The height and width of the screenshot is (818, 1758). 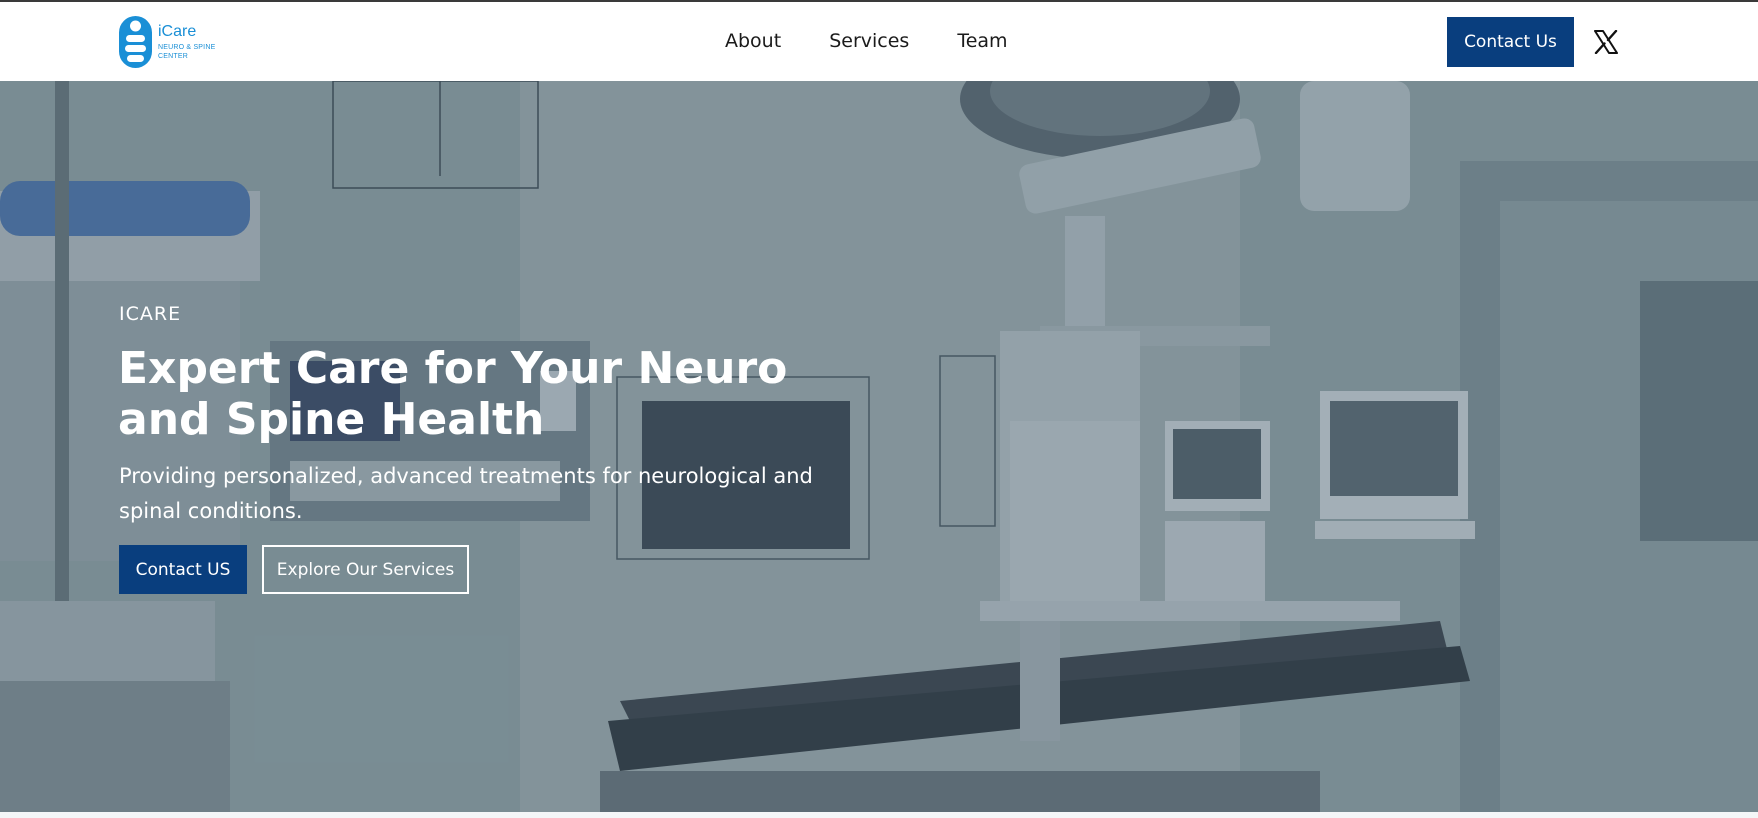 What do you see at coordinates (1510, 42) in the screenshot?
I see `header-contact-button: Contact Us` at bounding box center [1510, 42].